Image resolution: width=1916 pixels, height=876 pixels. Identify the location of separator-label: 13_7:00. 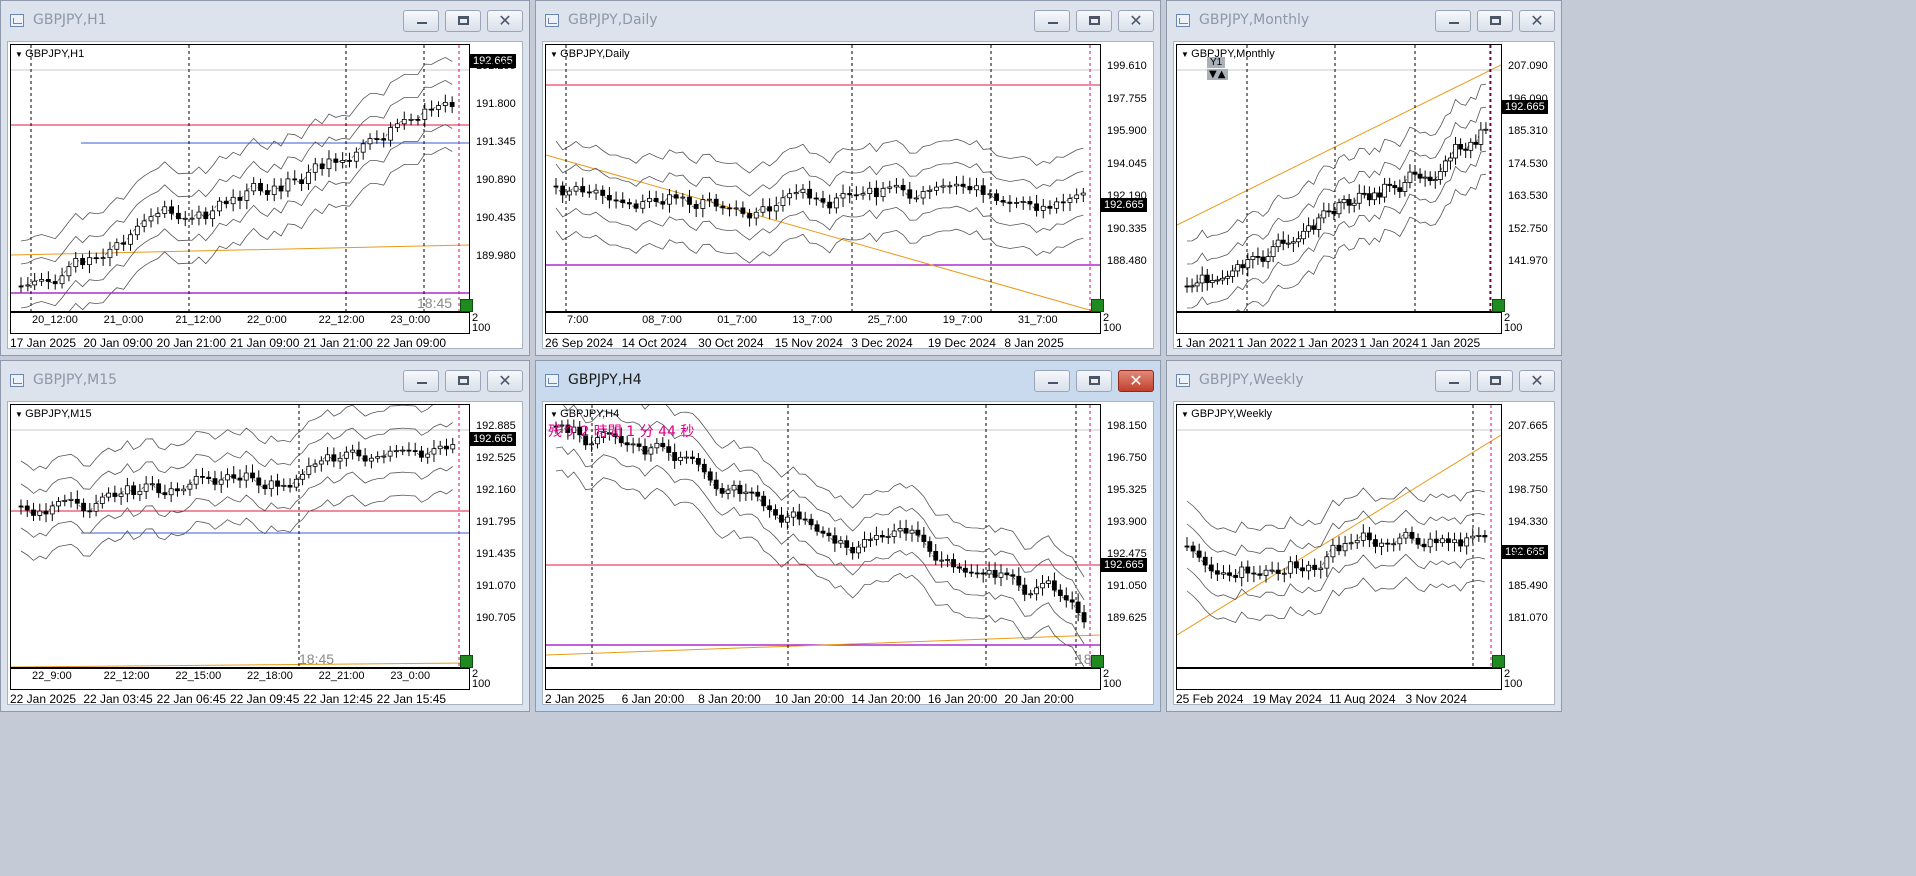
(812, 320).